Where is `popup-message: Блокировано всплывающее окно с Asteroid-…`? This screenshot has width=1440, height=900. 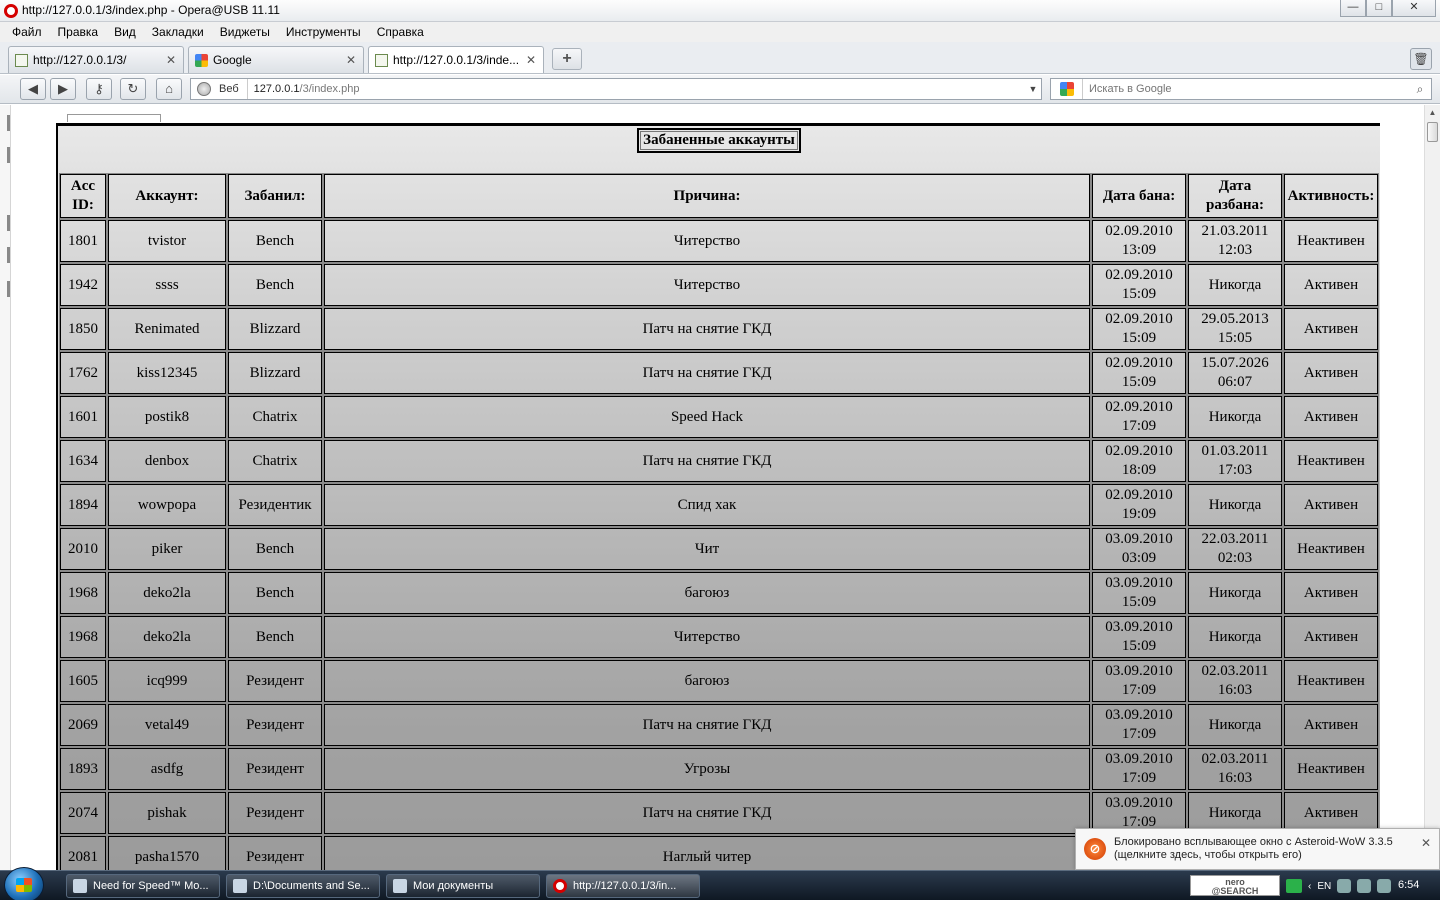 popup-message: Блокировано всплывающее окно с Asteroid-… is located at coordinates (1253, 849).